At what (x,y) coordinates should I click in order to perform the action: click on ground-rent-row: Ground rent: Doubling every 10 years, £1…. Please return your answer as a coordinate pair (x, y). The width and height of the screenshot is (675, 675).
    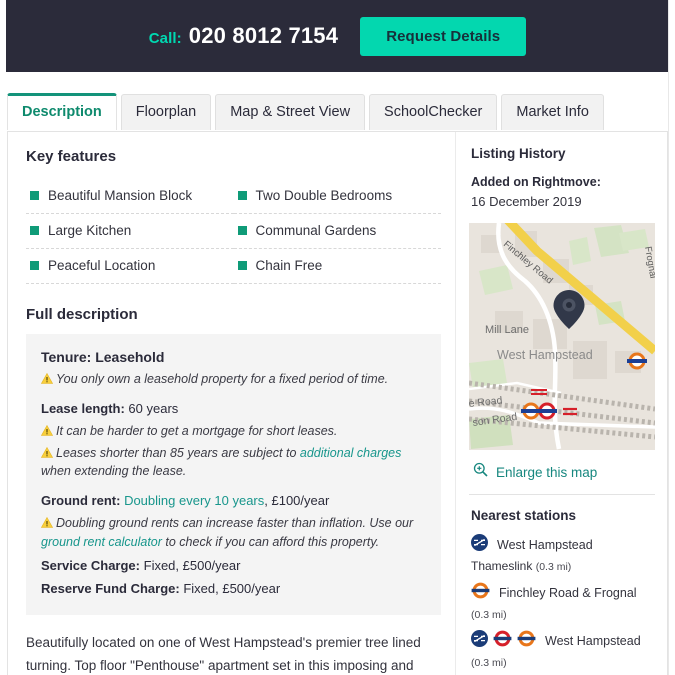
    Looking at the image, I should click on (234, 501).